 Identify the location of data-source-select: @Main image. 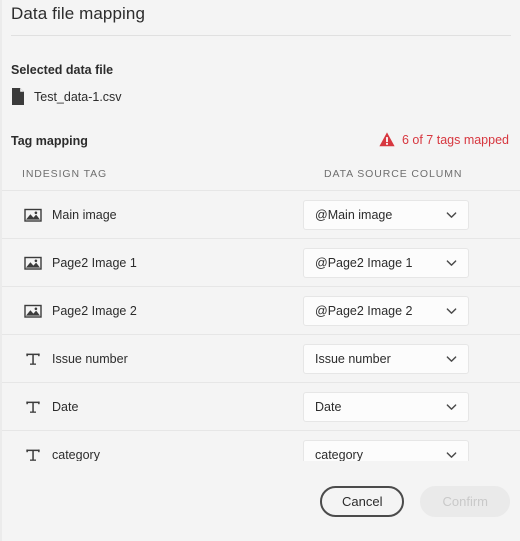
(386, 214).